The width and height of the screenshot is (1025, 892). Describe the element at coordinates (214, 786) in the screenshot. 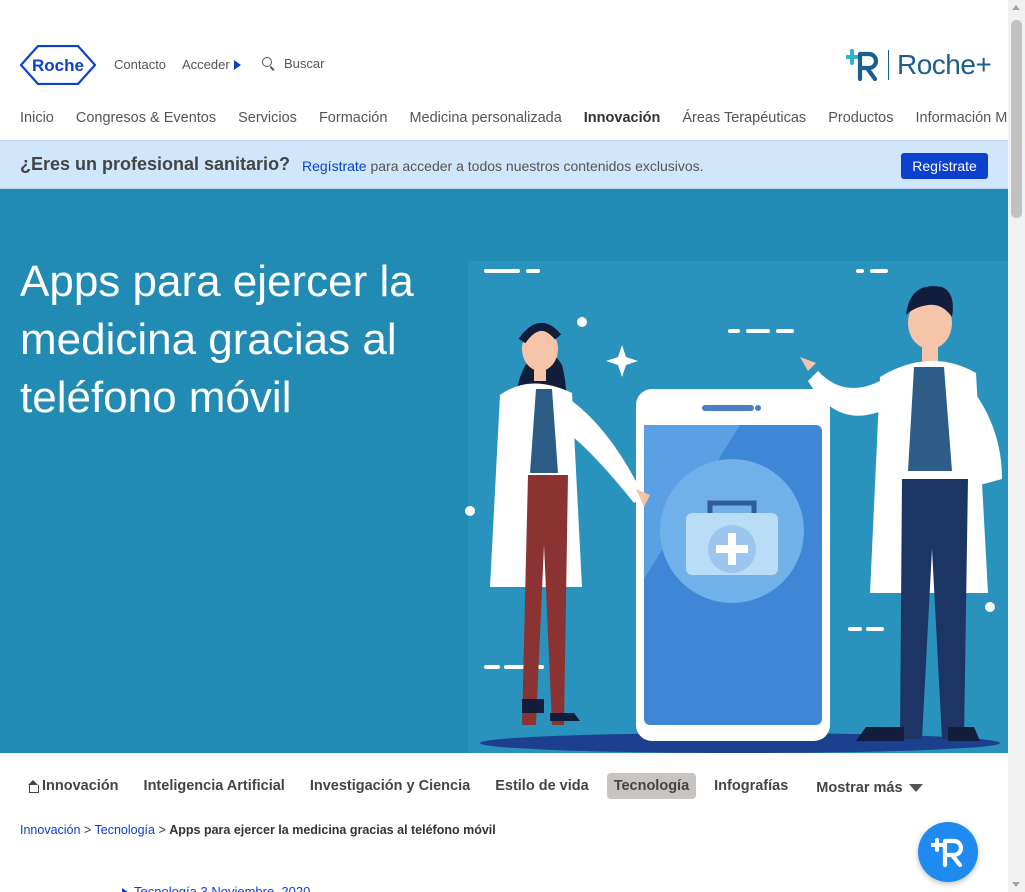

I see `tab-inteligencia-artificial: Inteligencia Artificial` at that location.